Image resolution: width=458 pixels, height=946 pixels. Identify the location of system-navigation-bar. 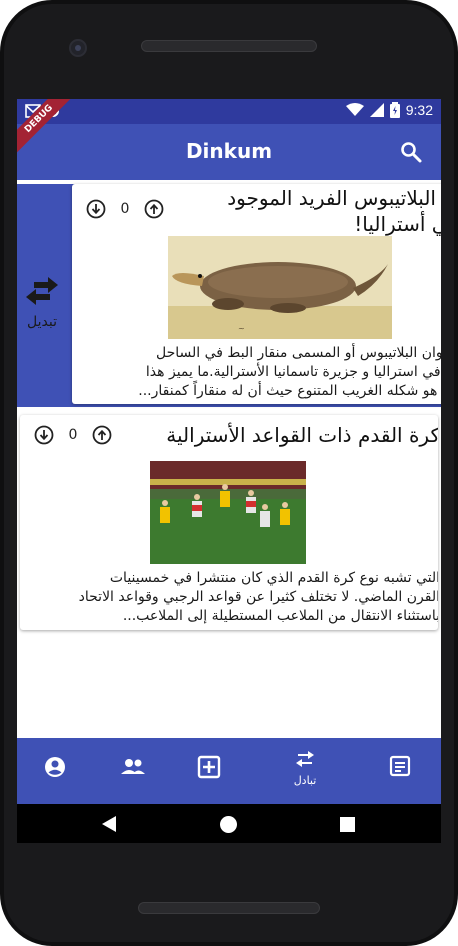
(229, 823).